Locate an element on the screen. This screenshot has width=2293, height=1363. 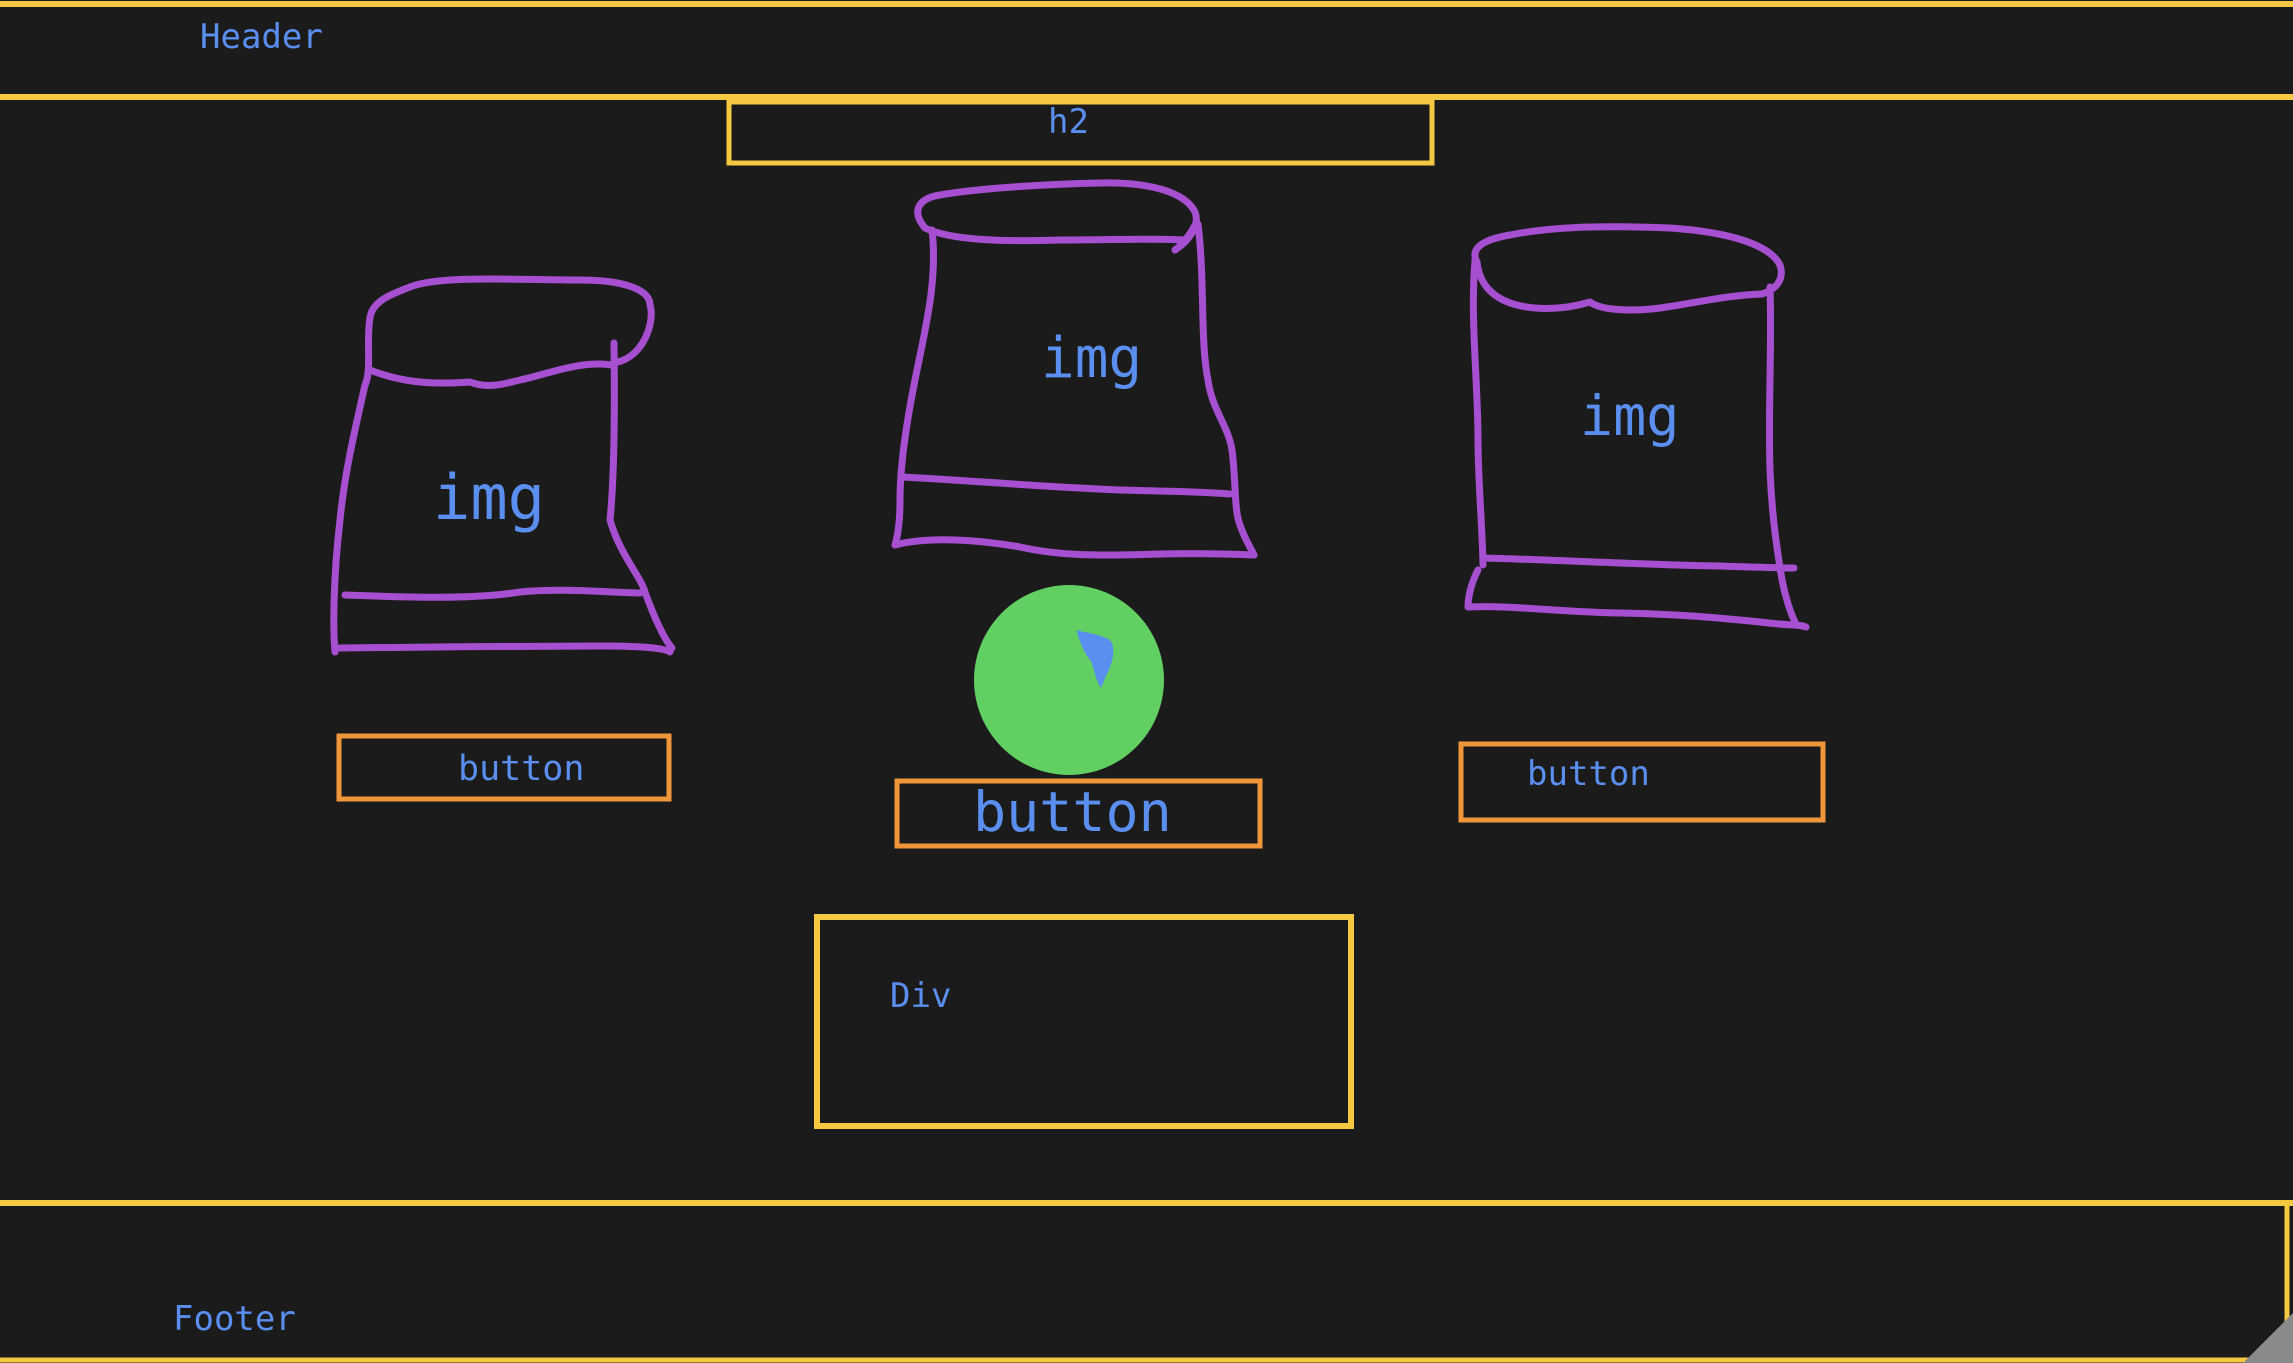
div-box is located at coordinates (1084, 1021).